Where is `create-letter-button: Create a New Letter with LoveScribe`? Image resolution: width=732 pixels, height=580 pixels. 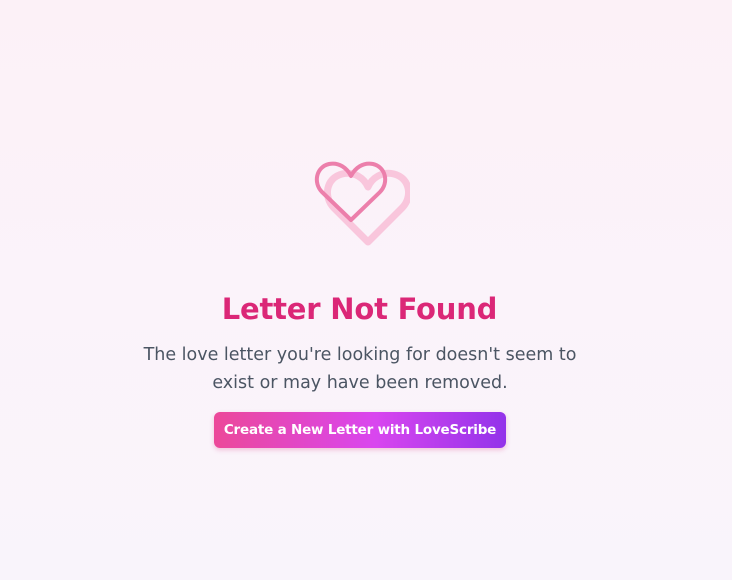
create-letter-button: Create a New Letter with LoveScribe is located at coordinates (360, 430).